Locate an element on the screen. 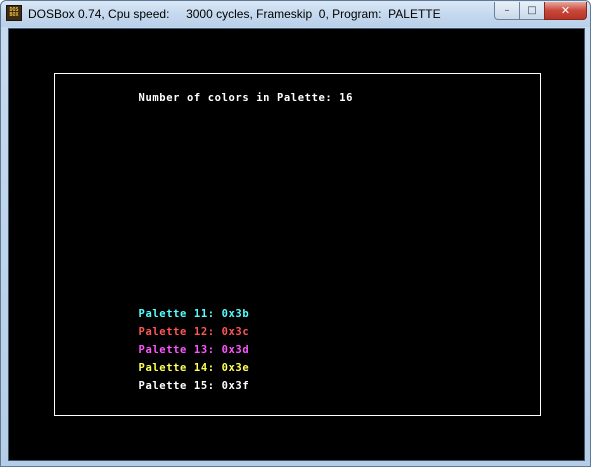 This screenshot has height=467, width=591. close-button: ✕ is located at coordinates (565, 11).